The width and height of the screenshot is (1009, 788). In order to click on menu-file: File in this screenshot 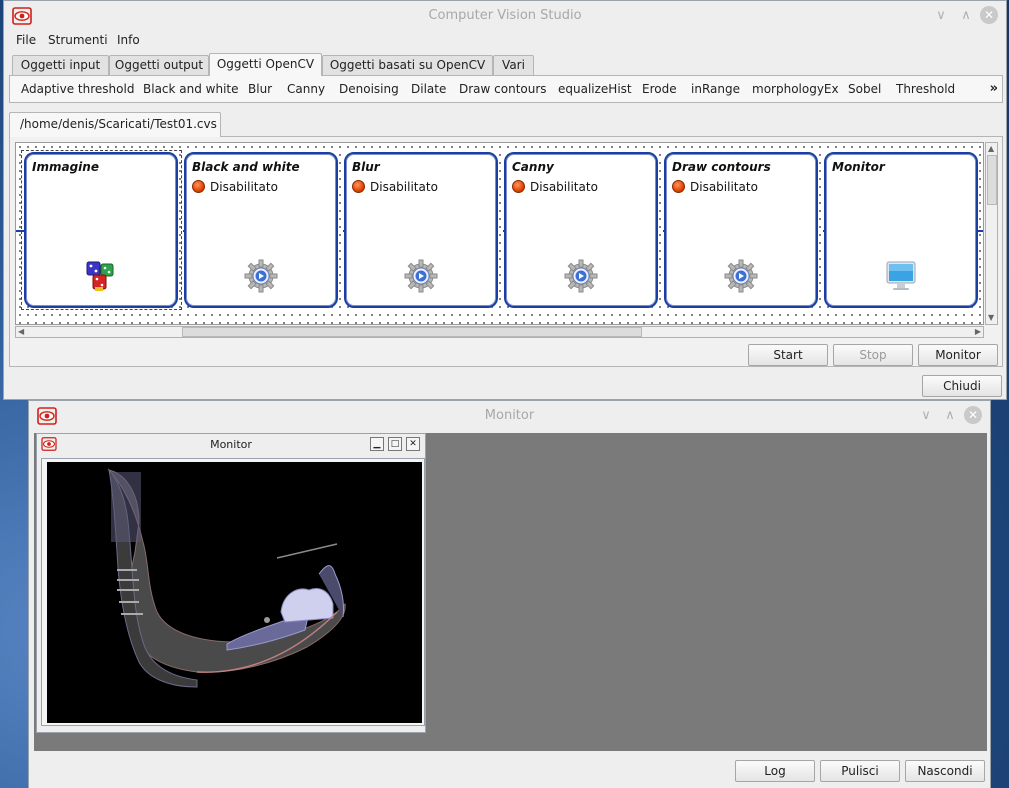, I will do `click(26, 40)`.